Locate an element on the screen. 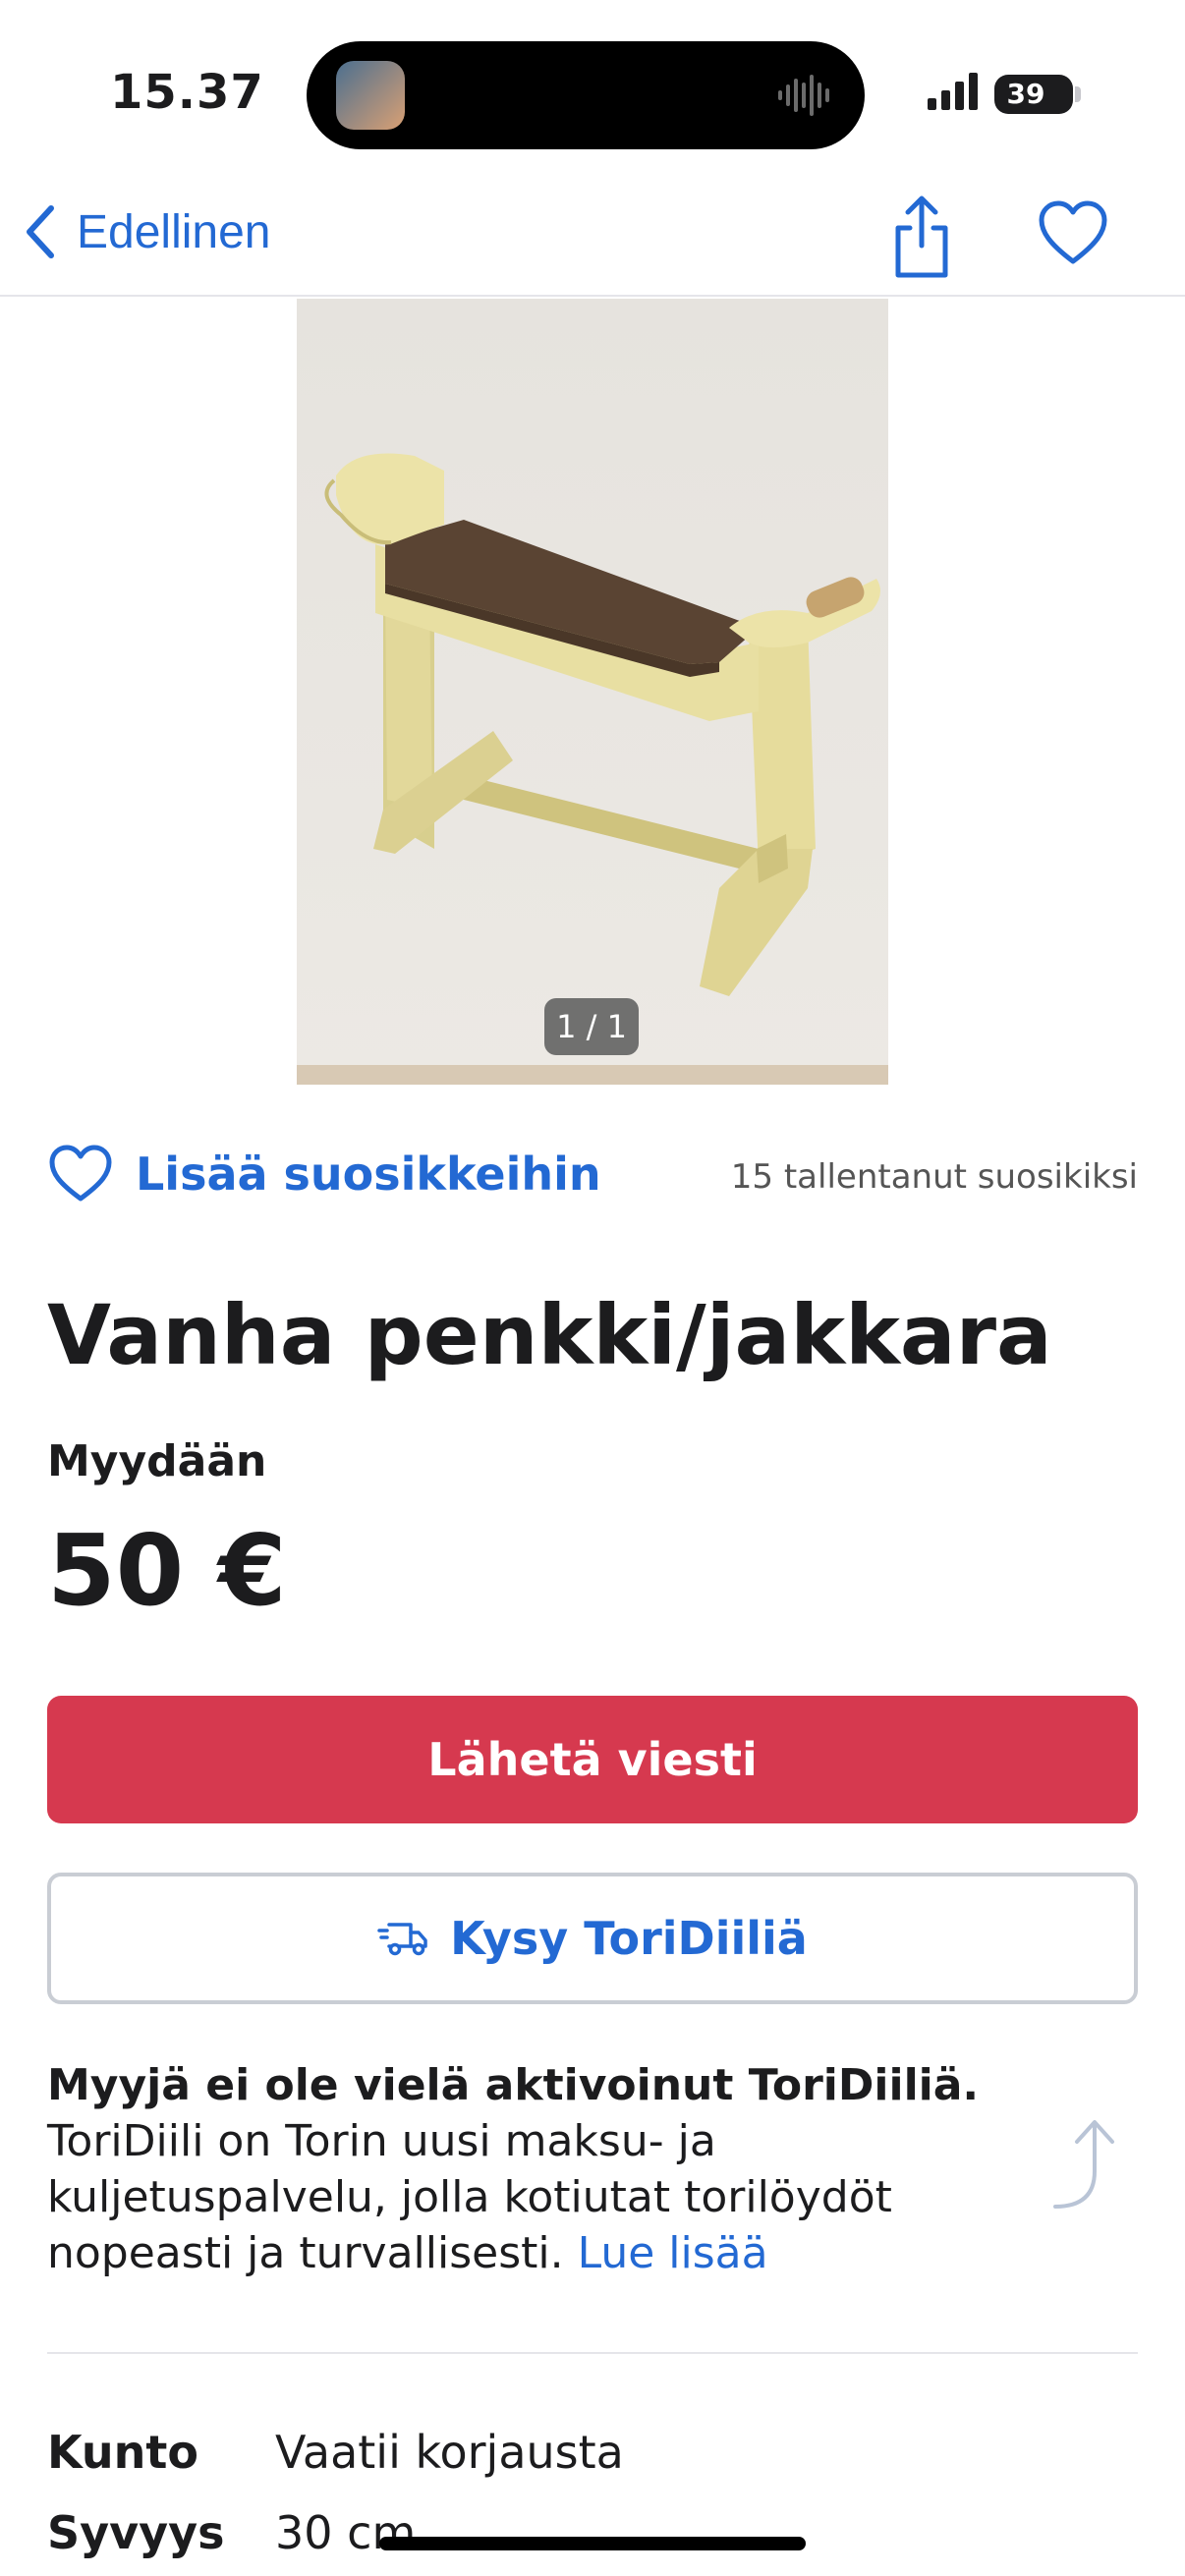 The width and height of the screenshot is (1185, 2576). sale-type: Myydään is located at coordinates (157, 1461).